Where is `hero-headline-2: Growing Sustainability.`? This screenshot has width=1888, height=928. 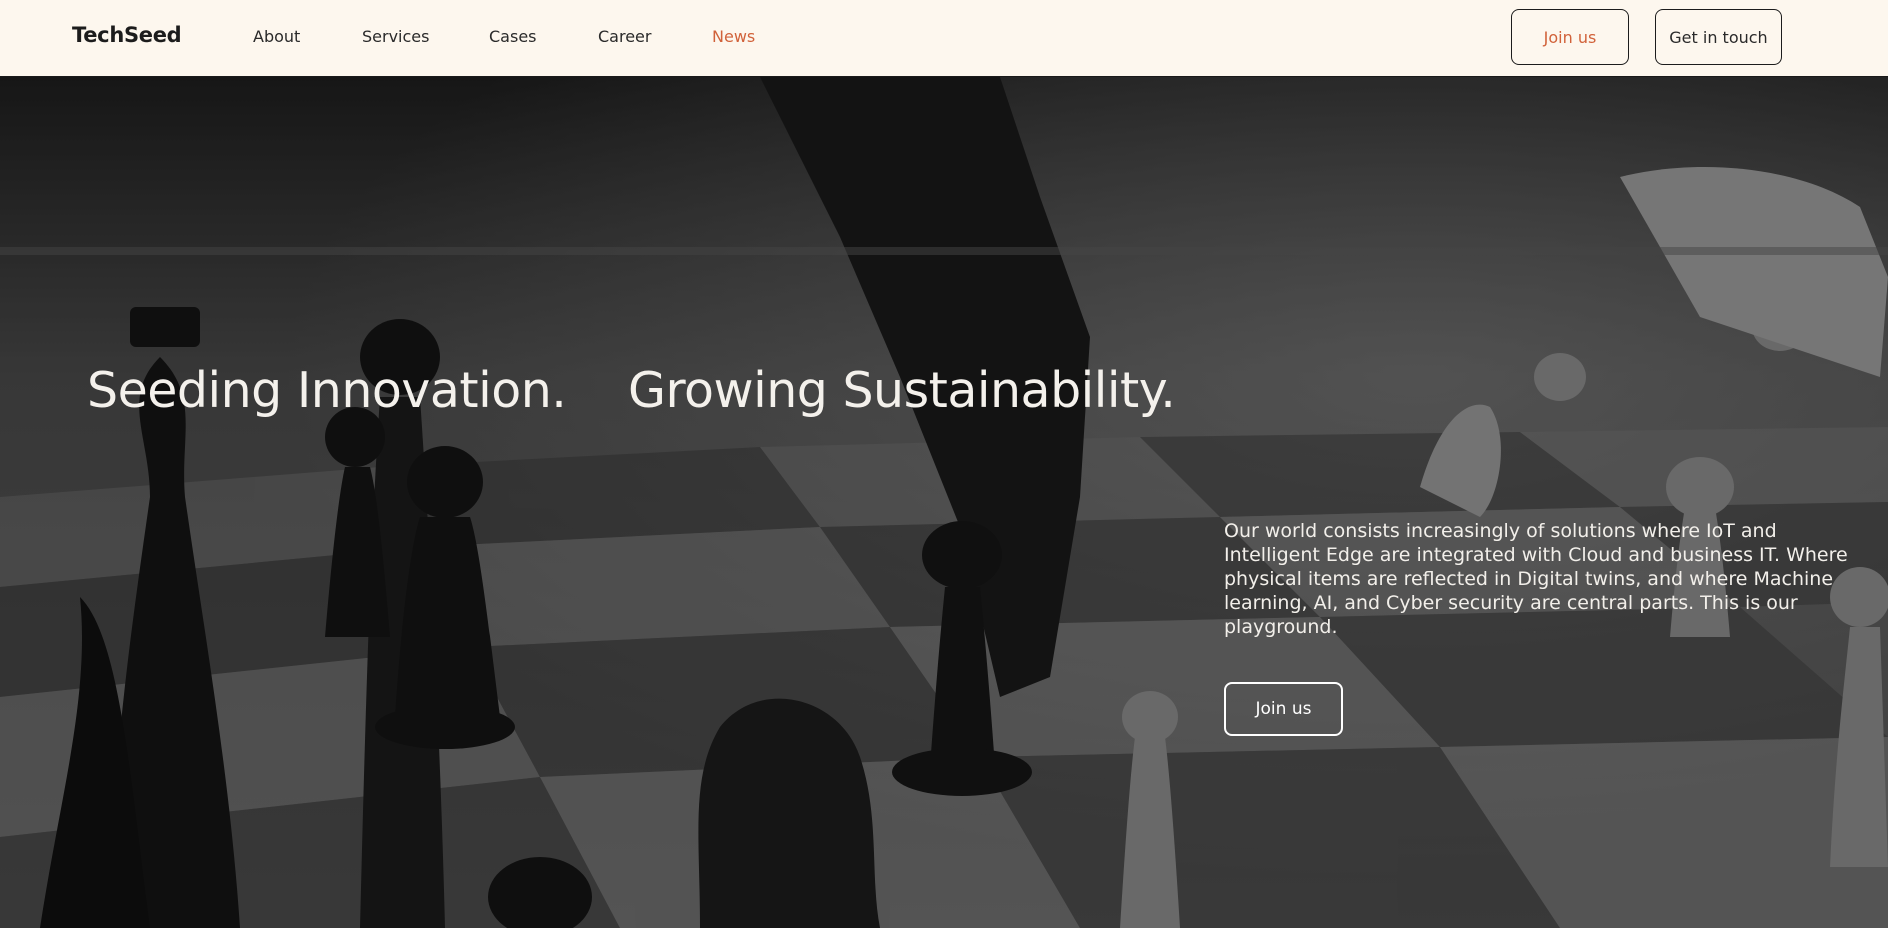 hero-headline-2: Growing Sustainability. is located at coordinates (902, 390).